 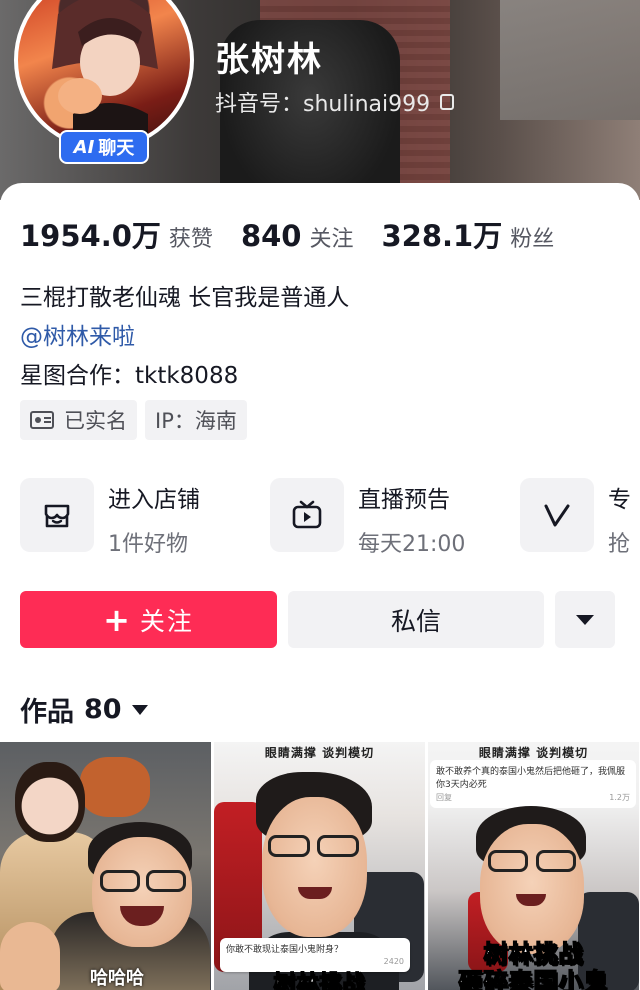 I want to click on stat-following: 840 关注, so click(x=297, y=236).